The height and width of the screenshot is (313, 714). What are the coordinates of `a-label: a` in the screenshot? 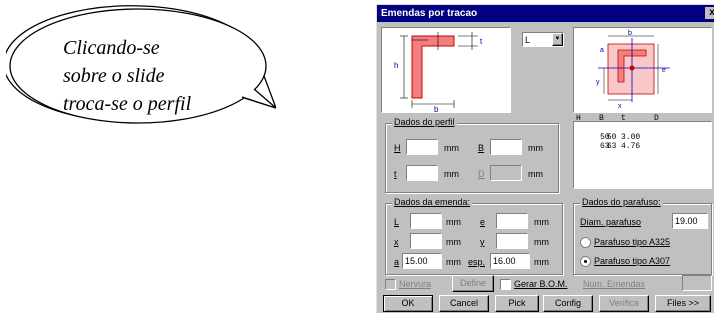 It's located at (397, 262).